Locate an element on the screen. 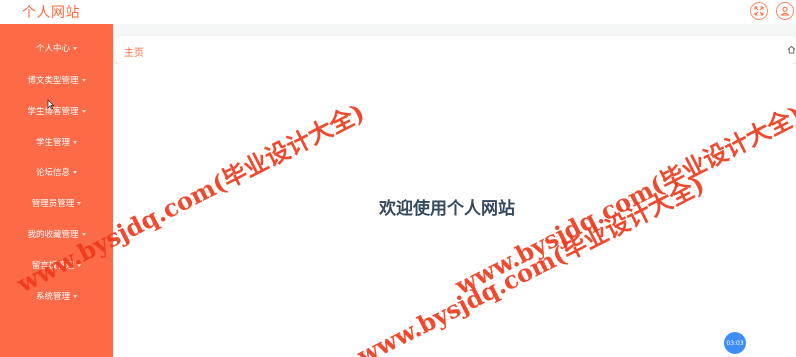 This screenshot has width=796, height=357. sidebar-item-favorites: 我的收藏管理 is located at coordinates (56, 234).